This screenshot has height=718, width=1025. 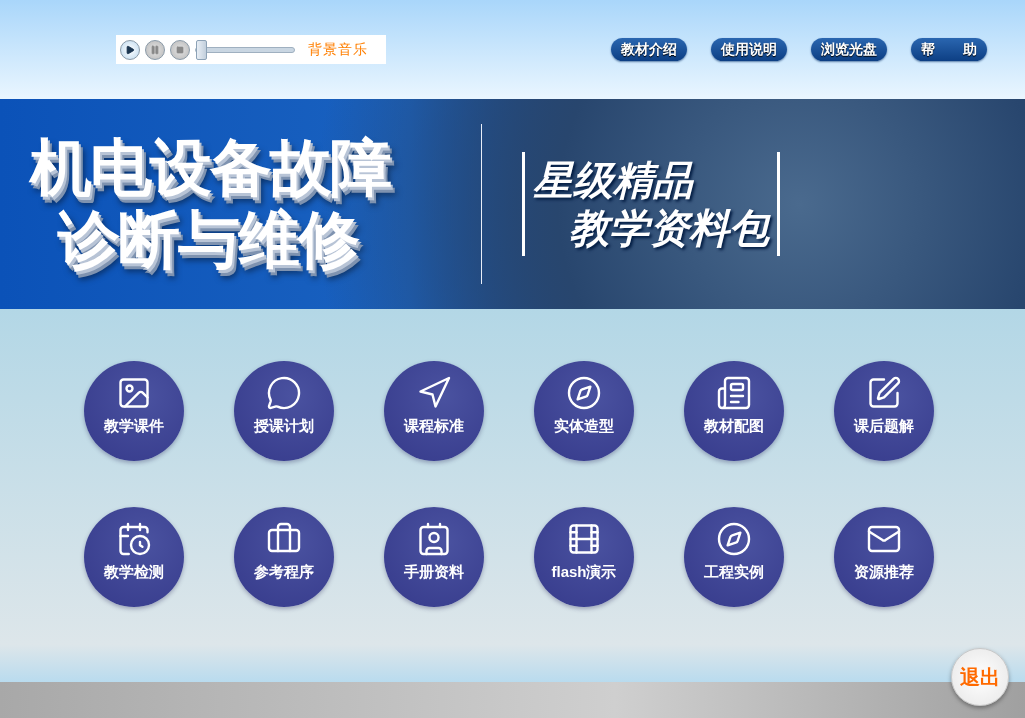 I want to click on menu-tile: 手册资料, so click(x=434, y=557).